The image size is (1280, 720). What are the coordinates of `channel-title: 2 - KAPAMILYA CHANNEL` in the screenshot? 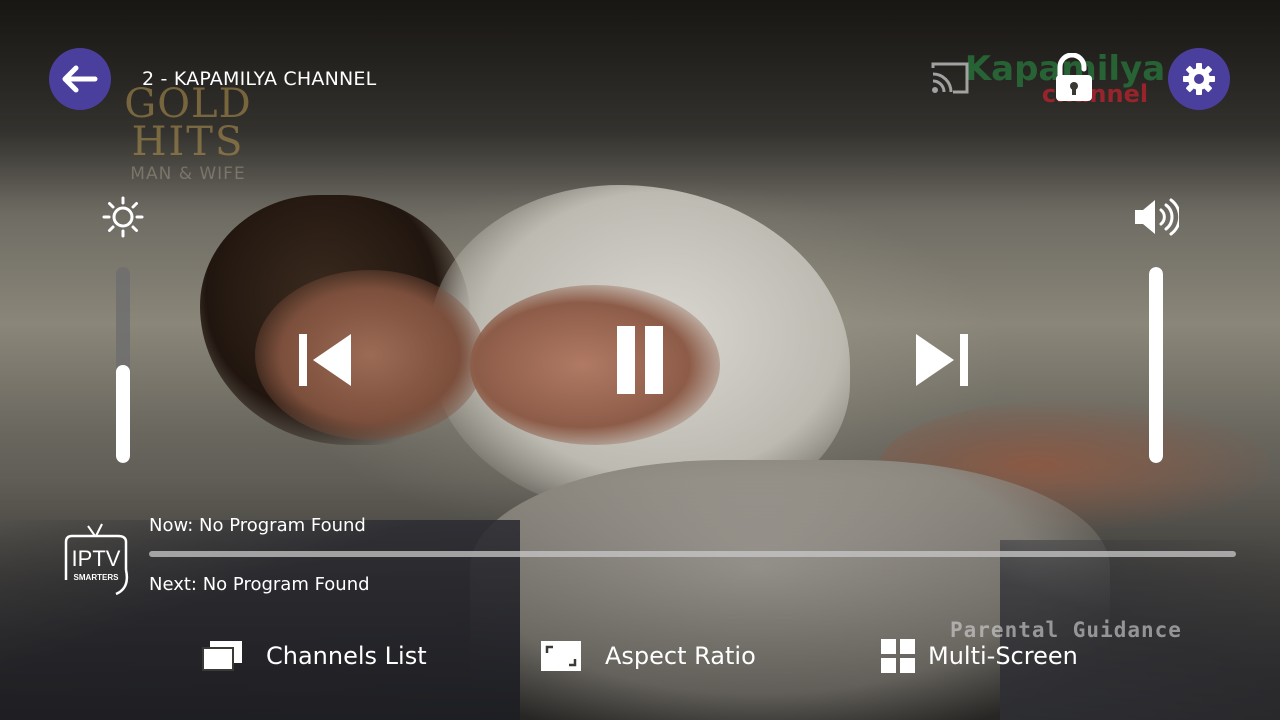 It's located at (259, 79).